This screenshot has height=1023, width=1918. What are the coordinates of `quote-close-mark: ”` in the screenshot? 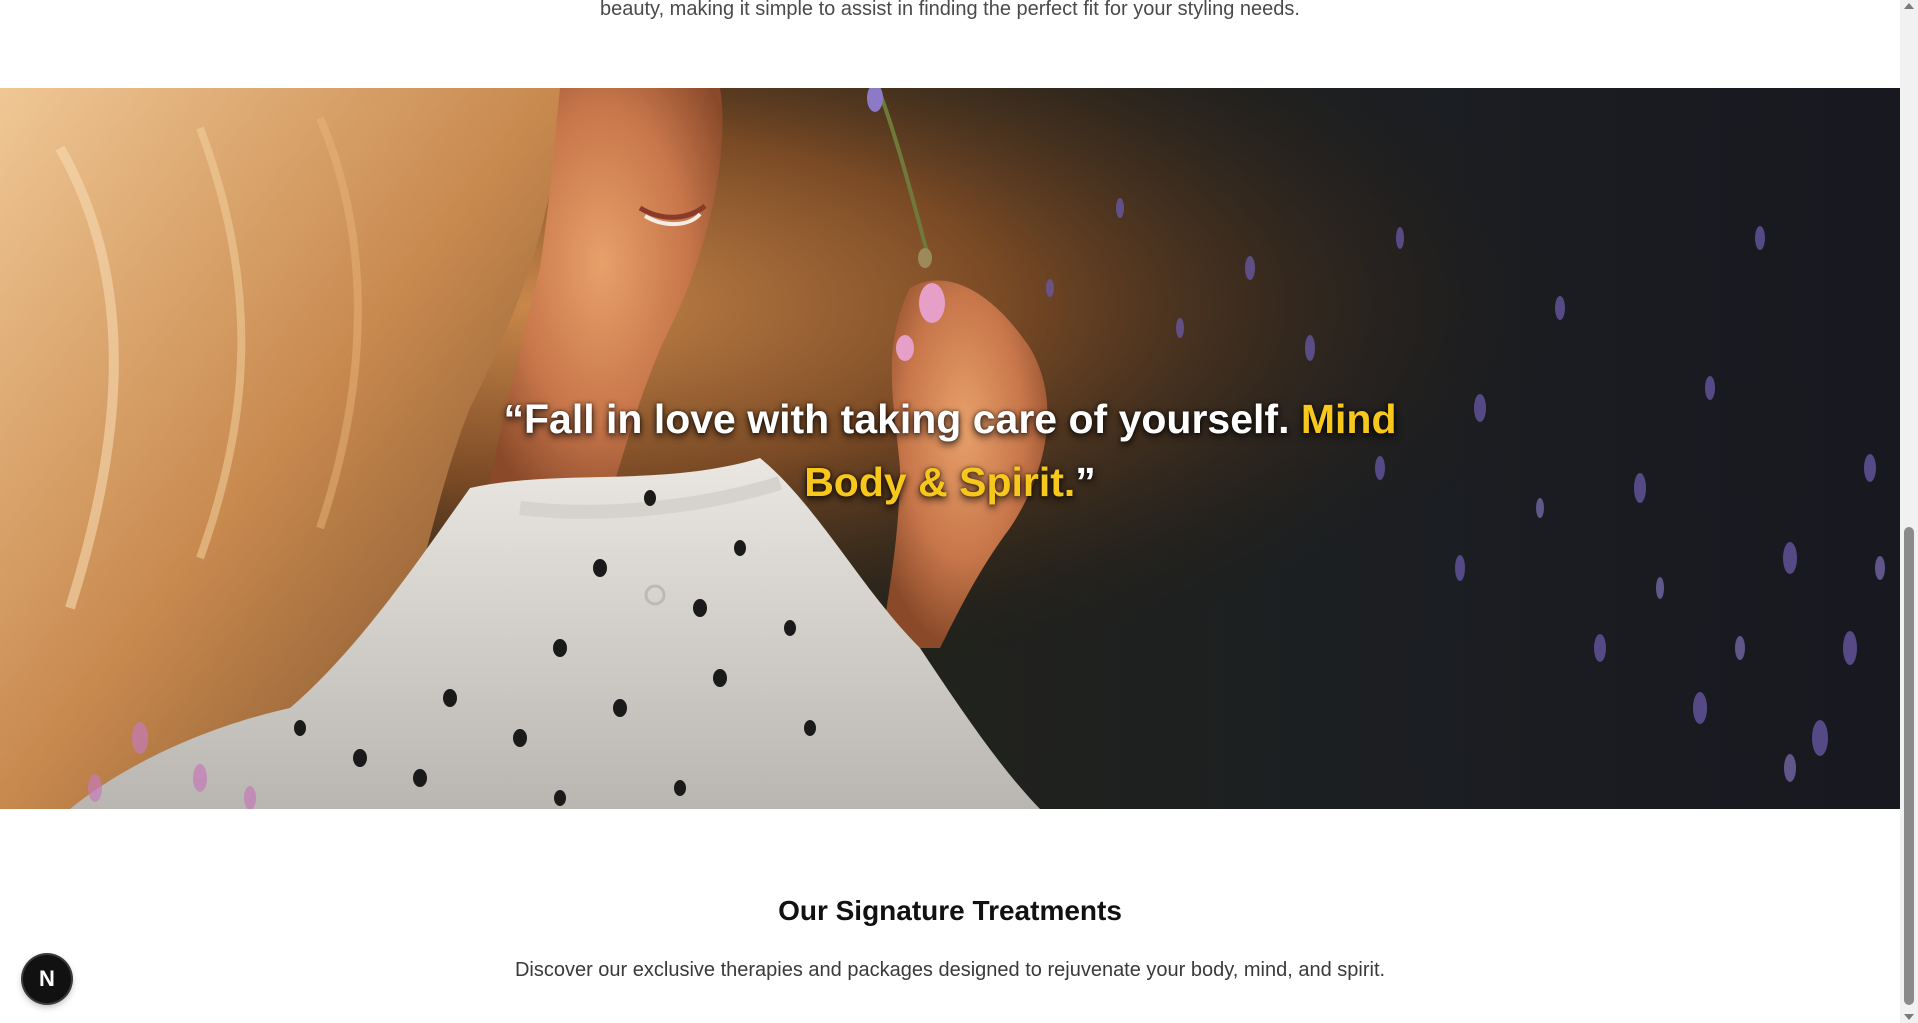 It's located at (1085, 482).